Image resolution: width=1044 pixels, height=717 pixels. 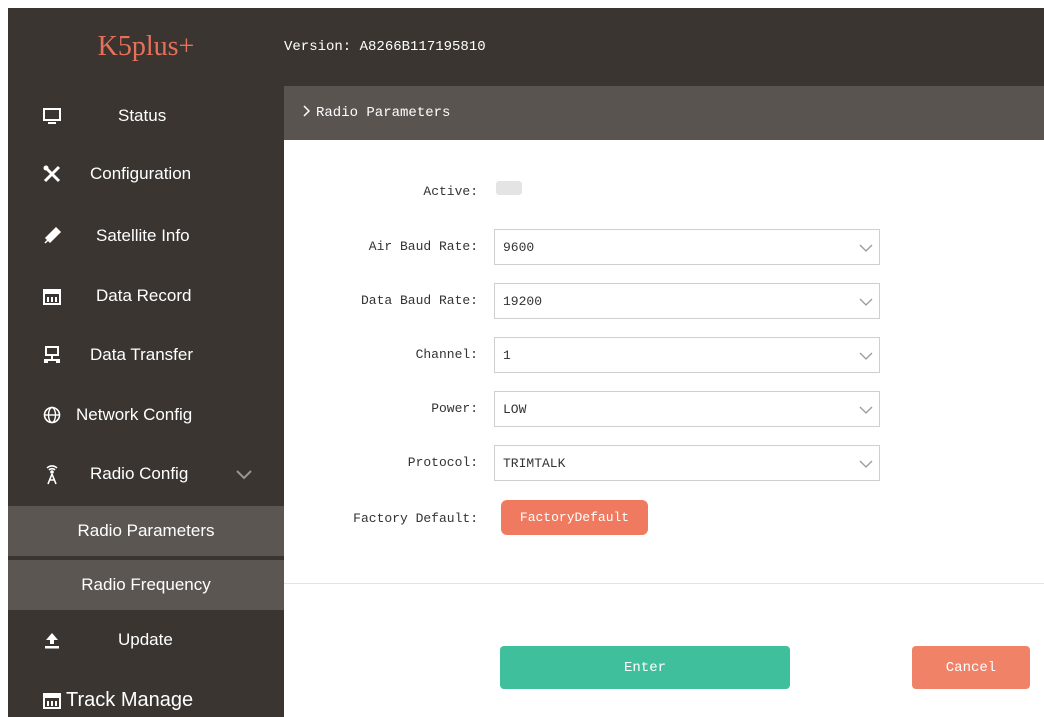 I want to click on sidebar-item-label: Update, so click(x=145, y=639).